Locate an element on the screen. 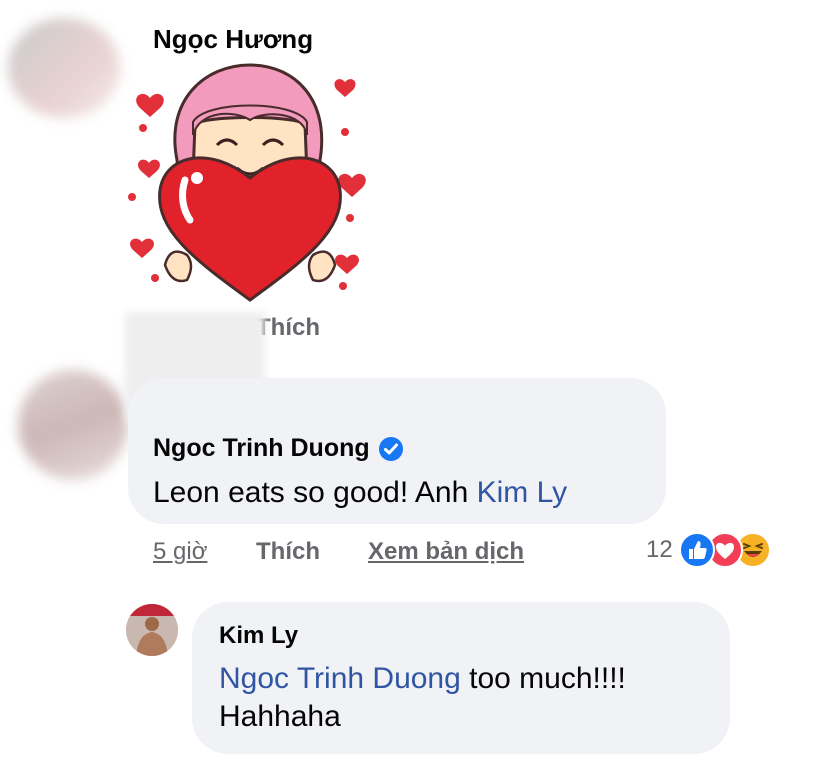 The image size is (817, 763). comment-text: Leon eats so good! Anh Kim Ly is located at coordinates (360, 493).